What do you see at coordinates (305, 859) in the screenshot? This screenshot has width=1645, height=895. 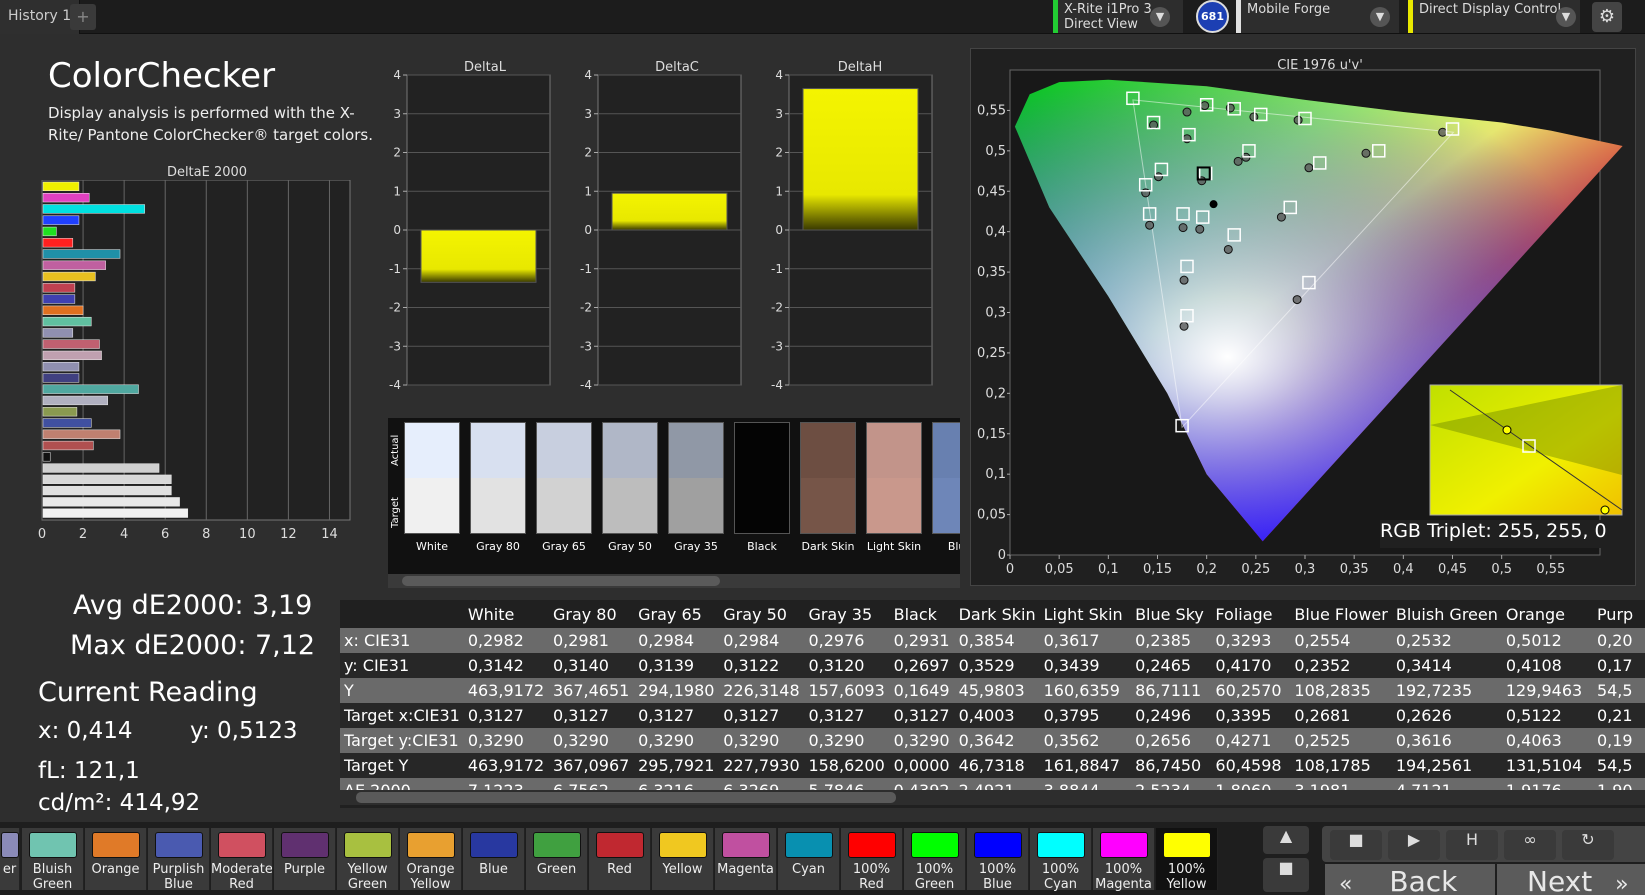 I see `swatch-button: Purple` at bounding box center [305, 859].